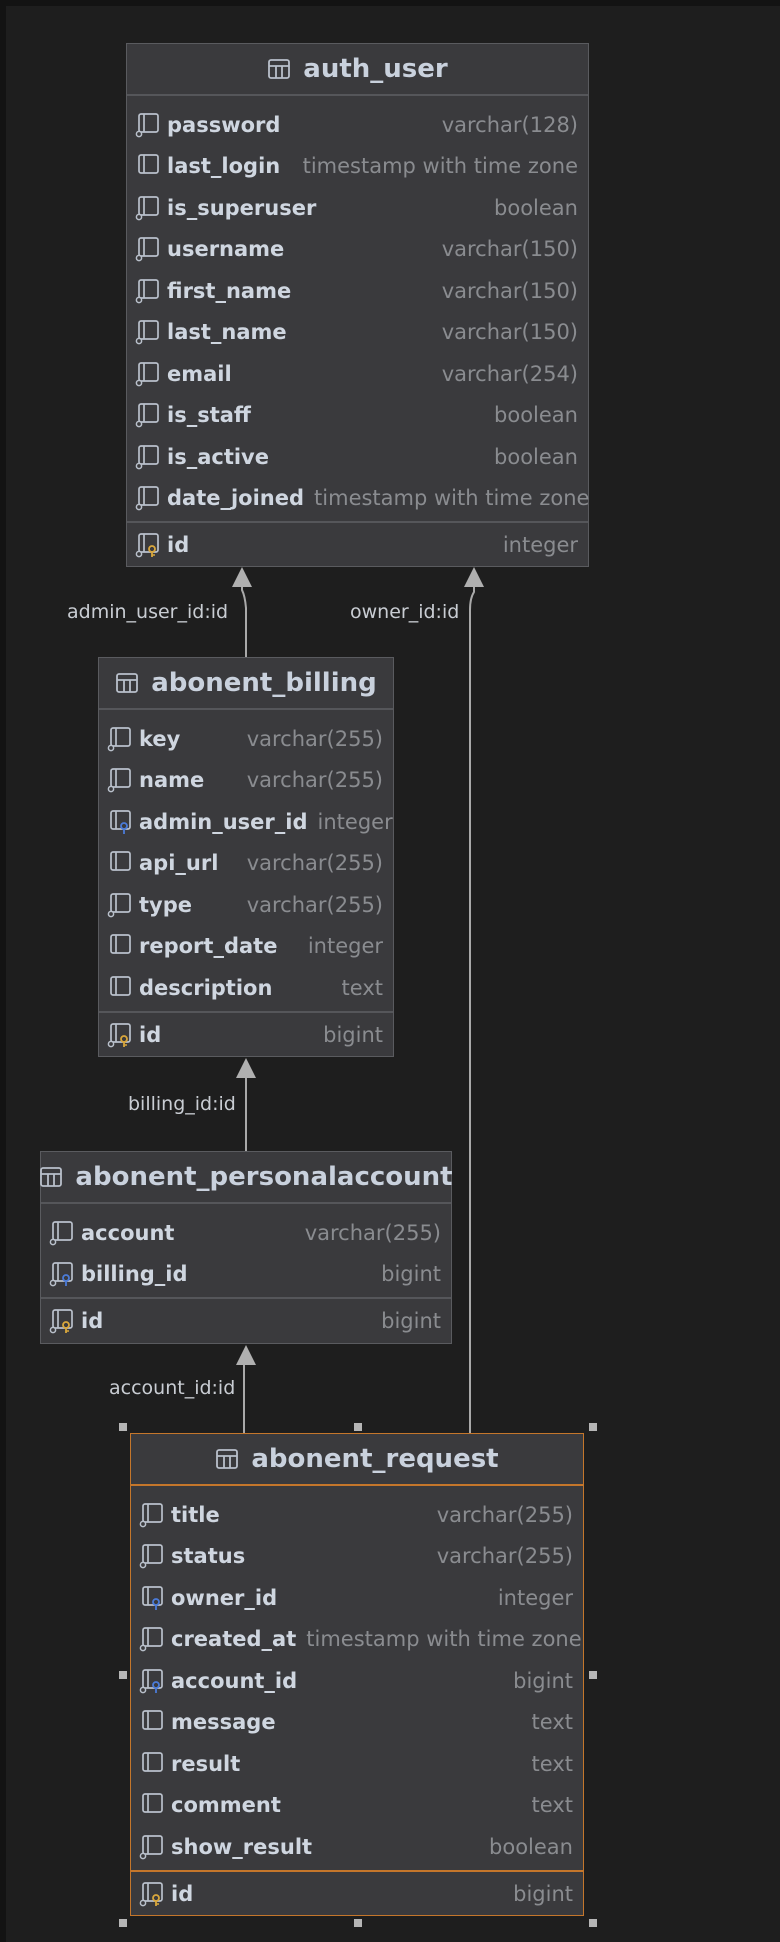 The width and height of the screenshot is (780, 1942). I want to click on table-header: abonent_billing, so click(246, 684).